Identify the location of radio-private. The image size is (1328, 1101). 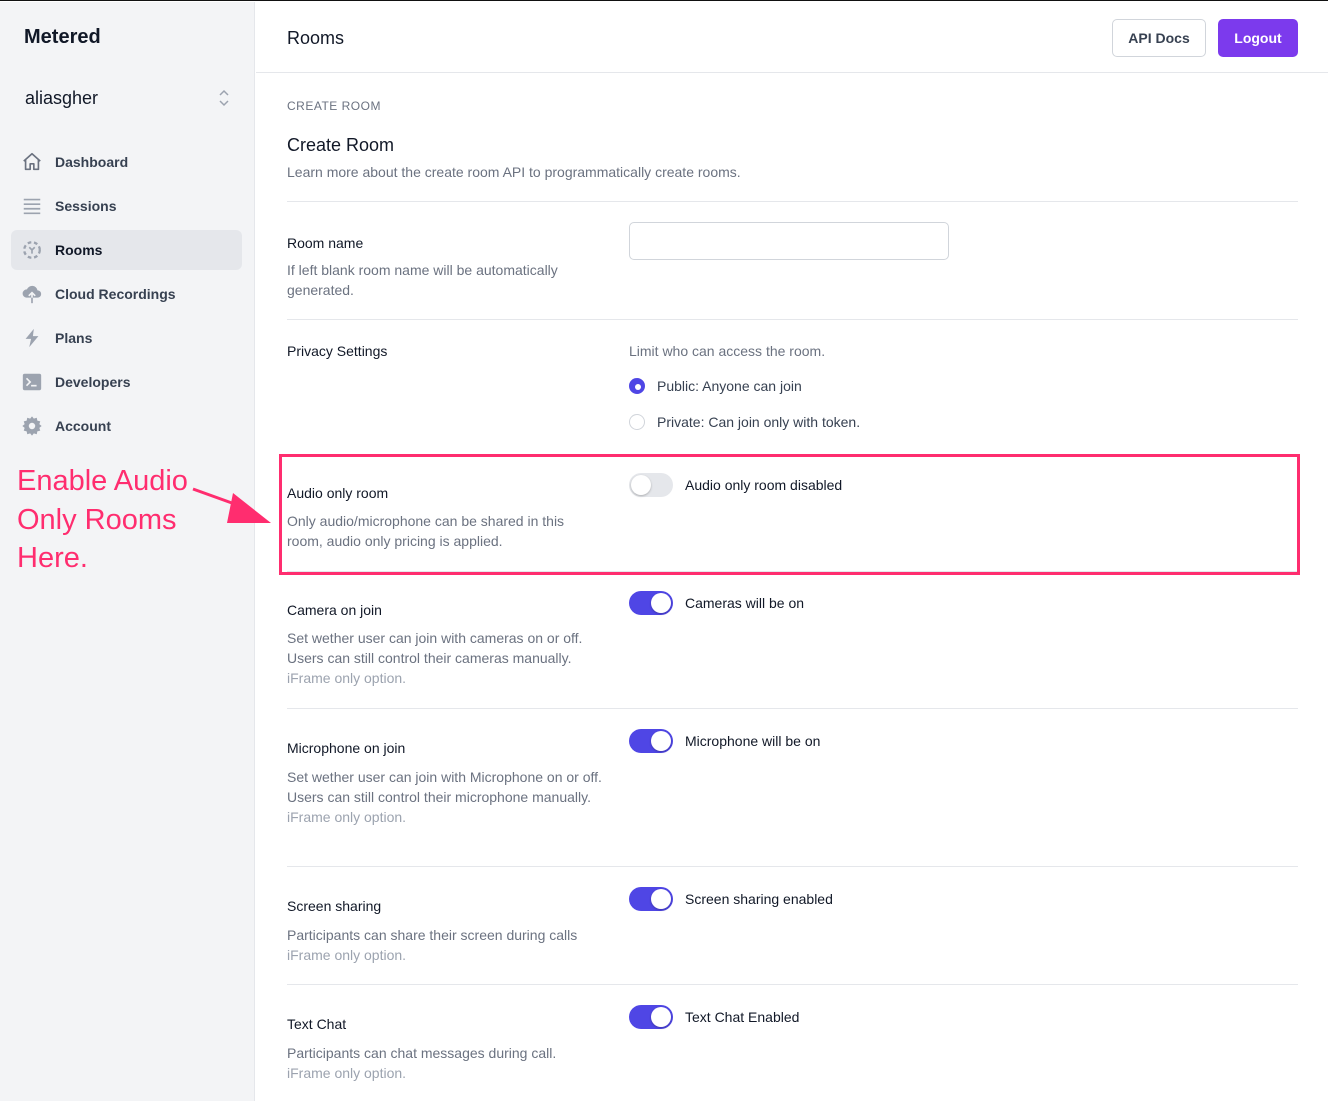
(637, 422).